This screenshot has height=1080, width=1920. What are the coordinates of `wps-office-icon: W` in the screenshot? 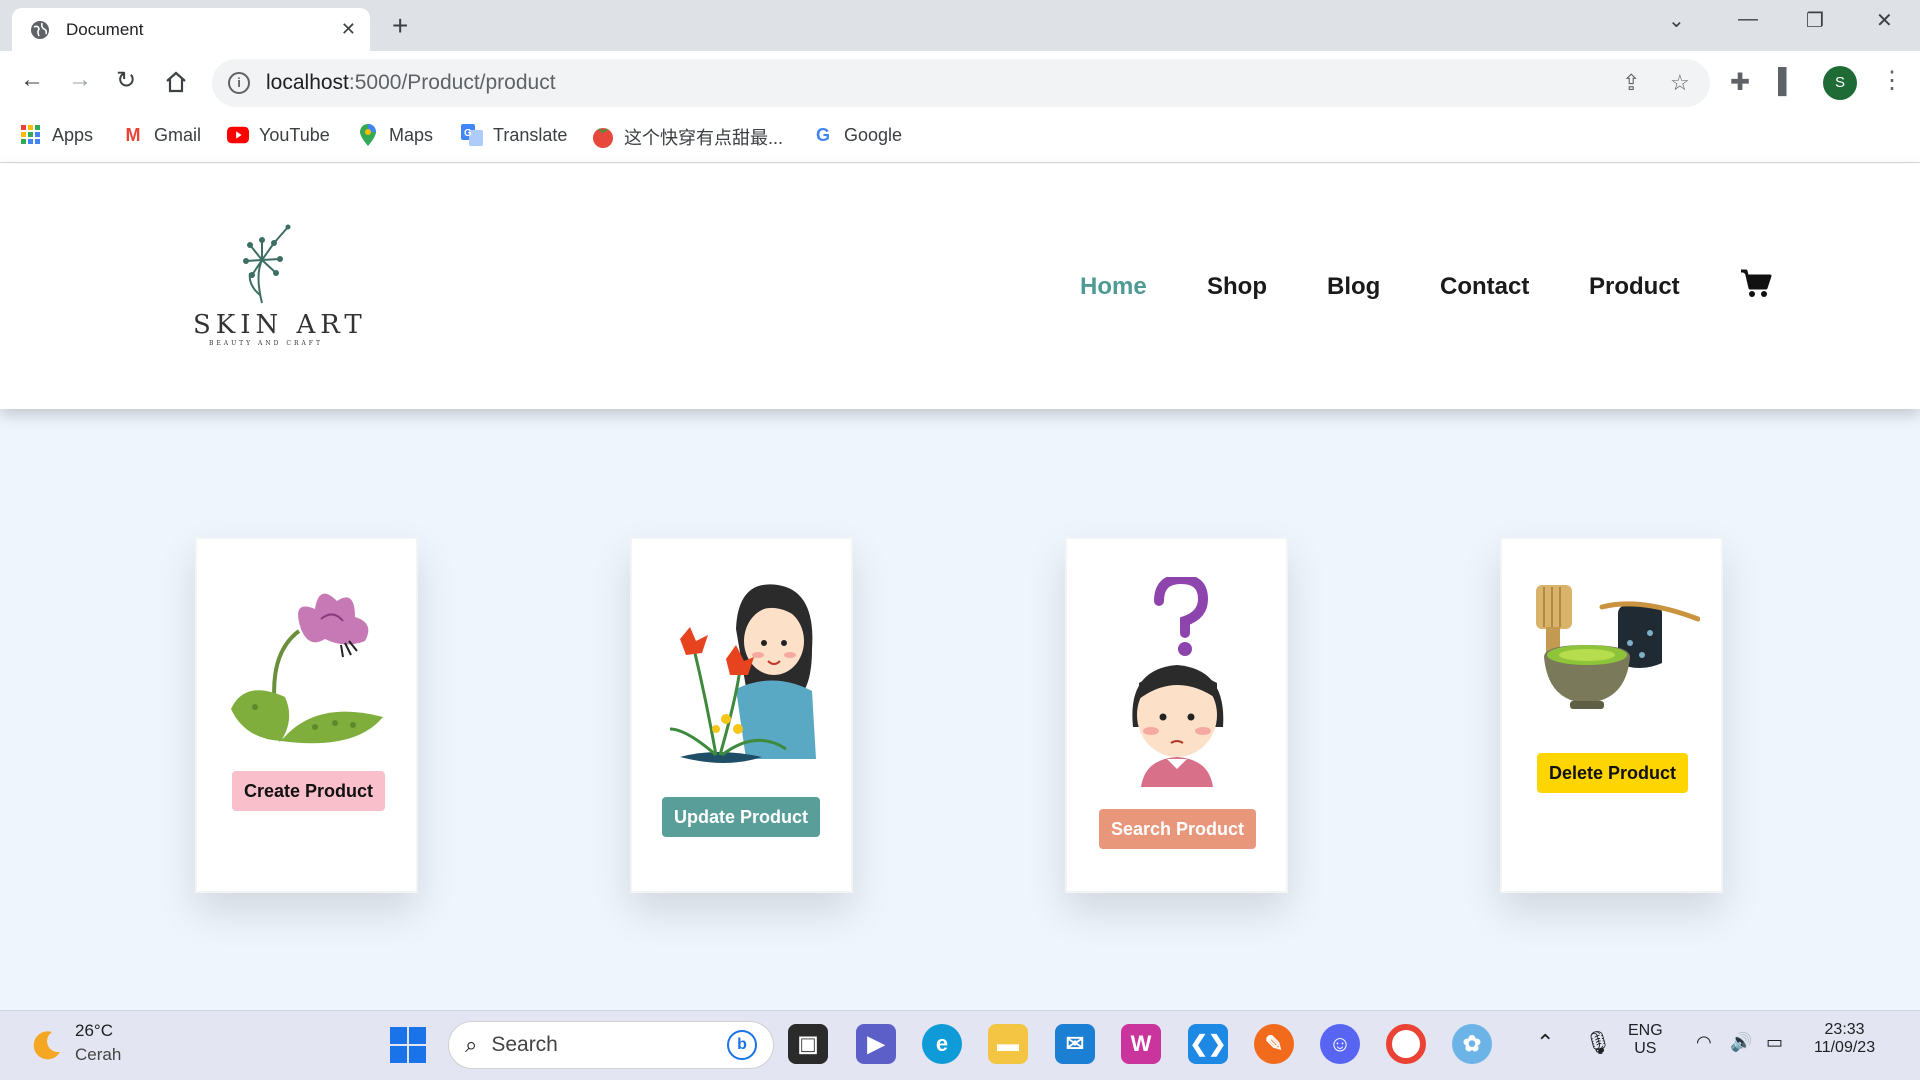 It's located at (1141, 1044).